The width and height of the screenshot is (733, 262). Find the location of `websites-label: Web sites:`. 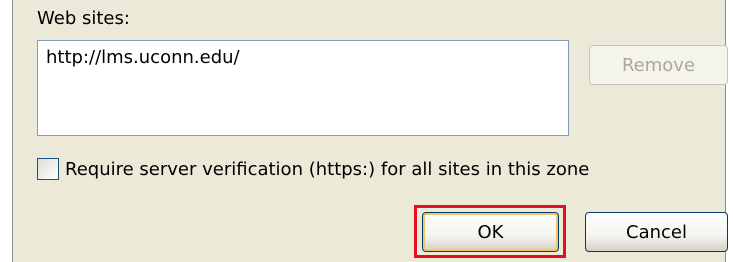

websites-label: Web sites: is located at coordinates (83, 18).